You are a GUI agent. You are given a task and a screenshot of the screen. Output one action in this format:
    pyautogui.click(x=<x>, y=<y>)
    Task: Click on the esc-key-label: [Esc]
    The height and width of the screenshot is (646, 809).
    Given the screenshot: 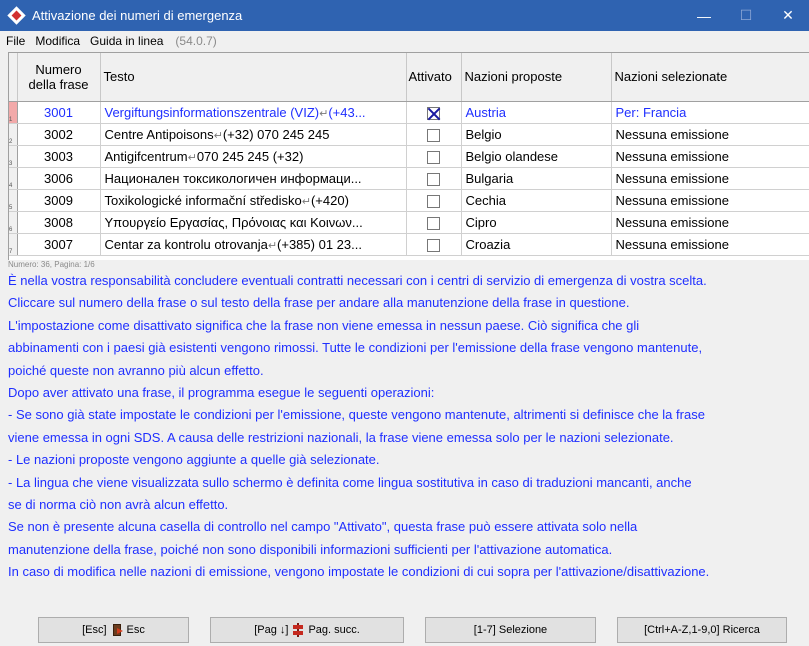 What is the action you would take?
    pyautogui.click(x=94, y=630)
    